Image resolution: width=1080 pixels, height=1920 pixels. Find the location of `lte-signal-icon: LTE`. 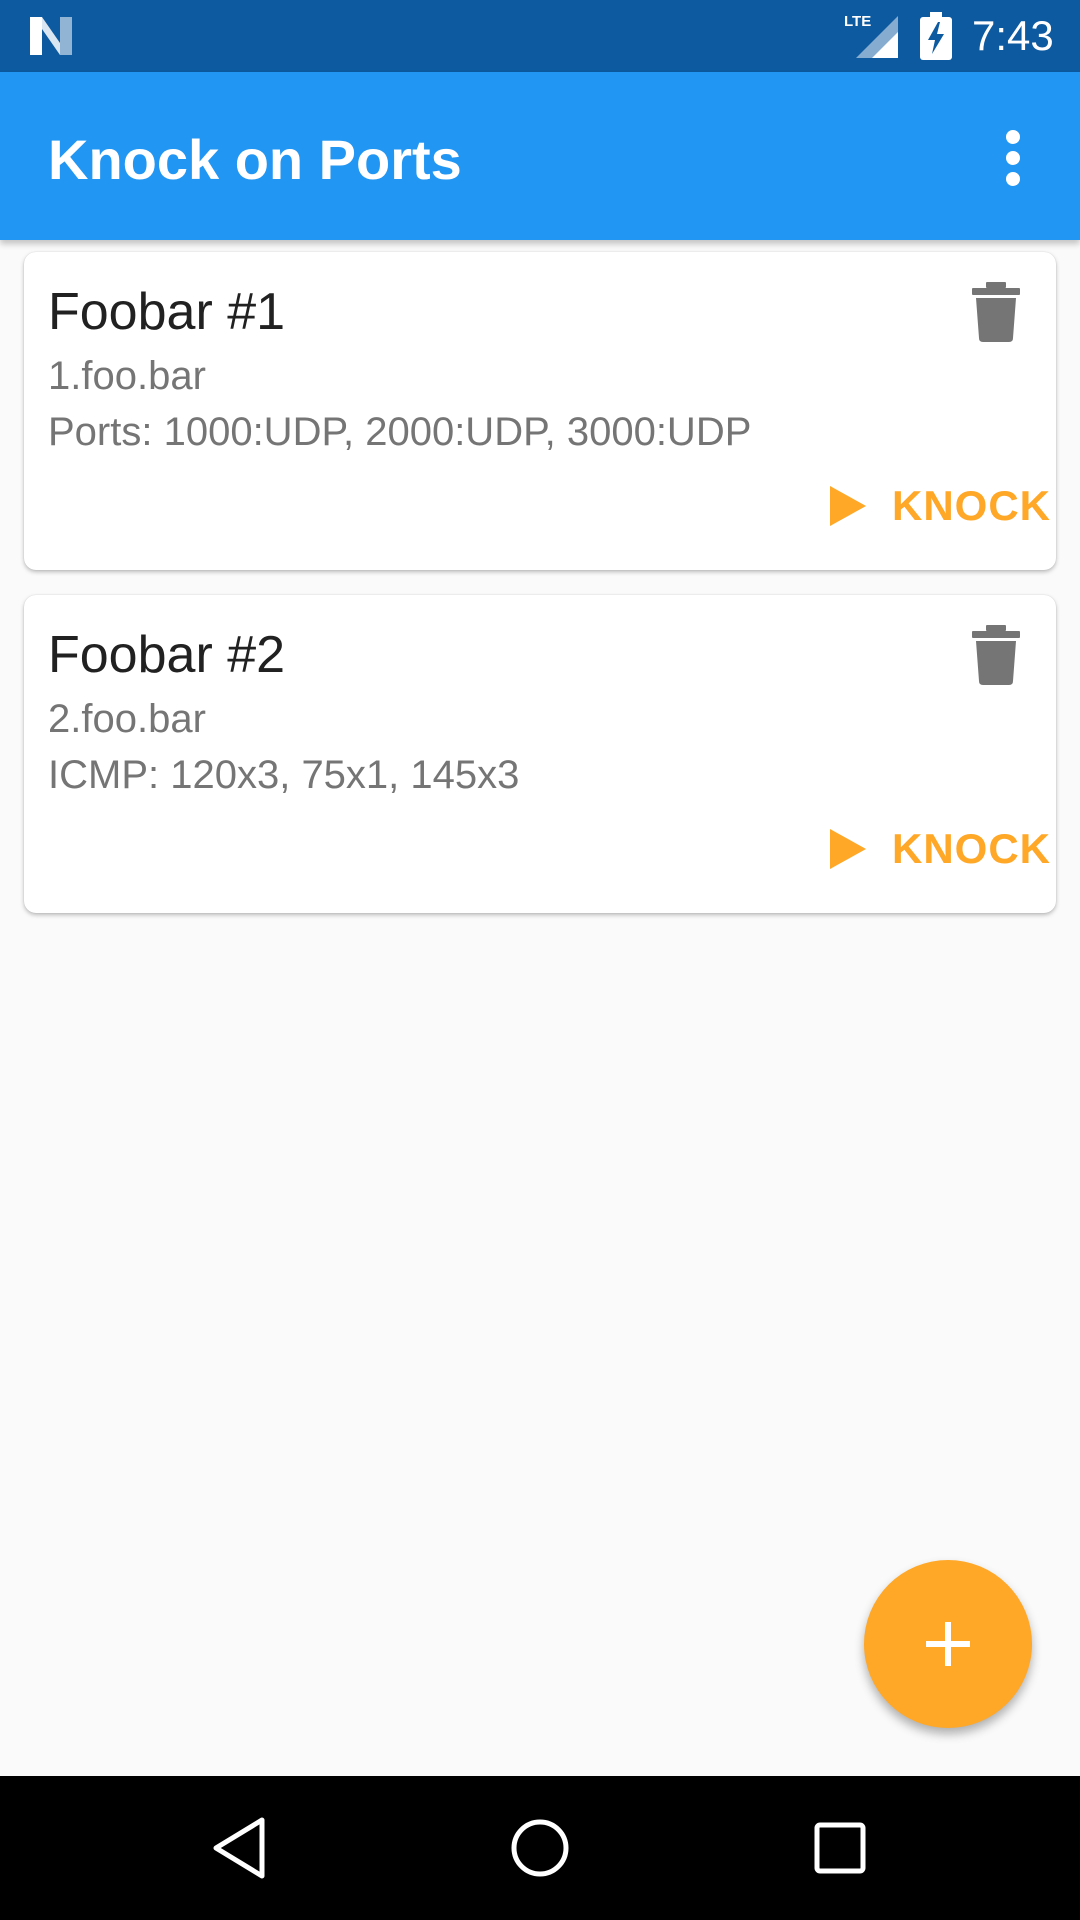

lte-signal-icon: LTE is located at coordinates (871, 35).